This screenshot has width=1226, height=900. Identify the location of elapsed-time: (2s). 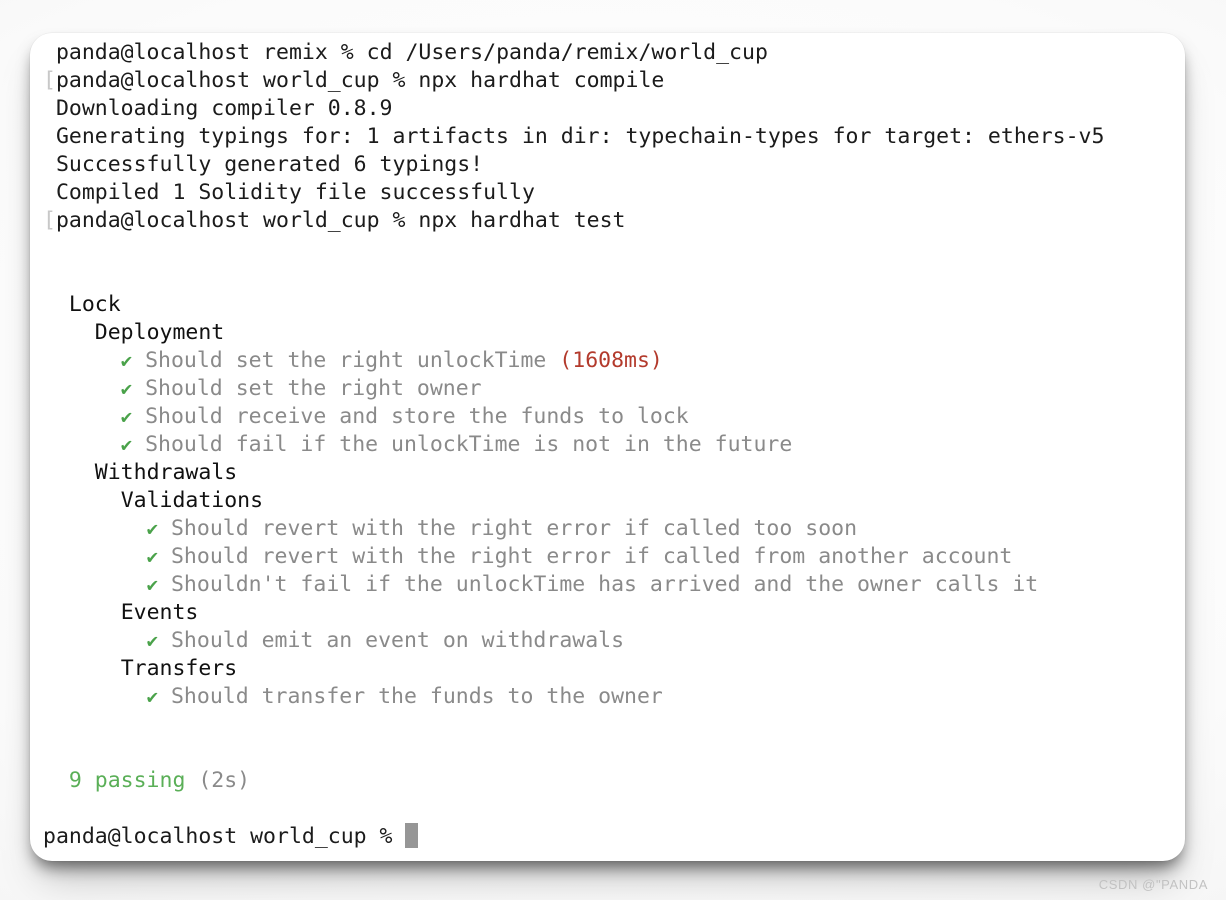
(218, 780).